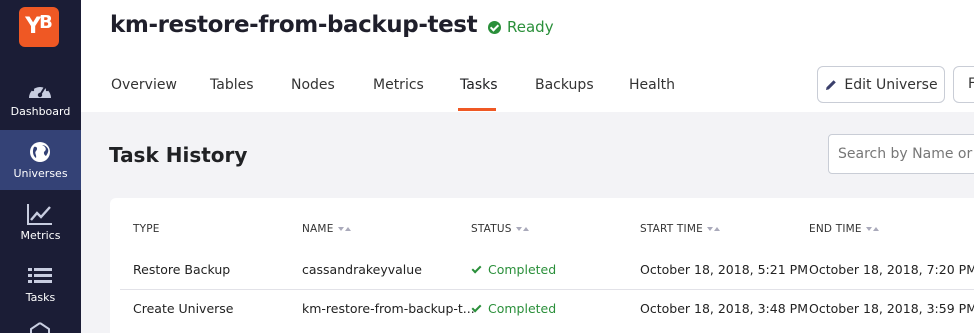 The height and width of the screenshot is (333, 974). Describe the element at coordinates (40, 90) in the screenshot. I see `dashboard-icon` at that location.